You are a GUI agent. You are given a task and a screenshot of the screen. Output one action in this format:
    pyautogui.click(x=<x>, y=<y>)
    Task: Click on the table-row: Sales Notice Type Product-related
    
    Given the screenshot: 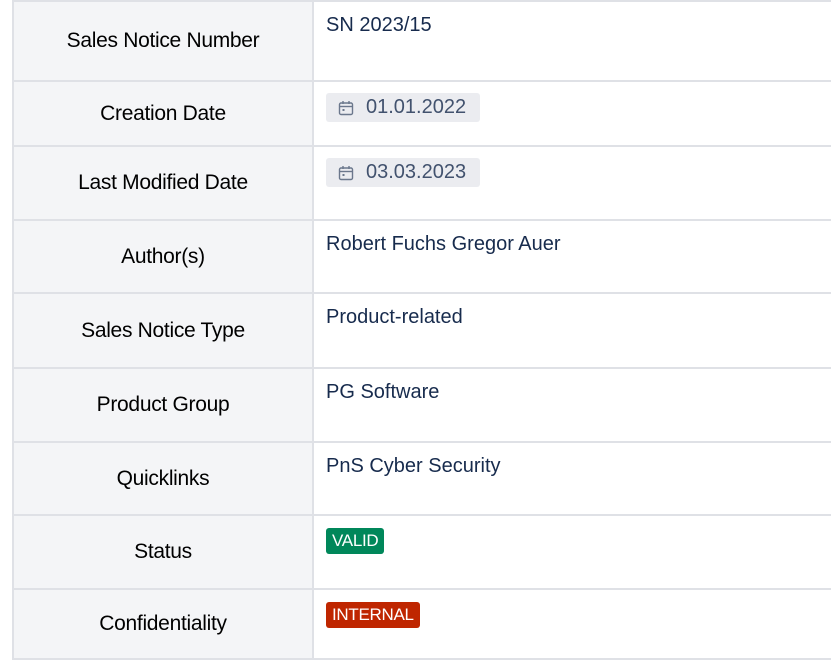 What is the action you would take?
    pyautogui.click(x=421, y=330)
    